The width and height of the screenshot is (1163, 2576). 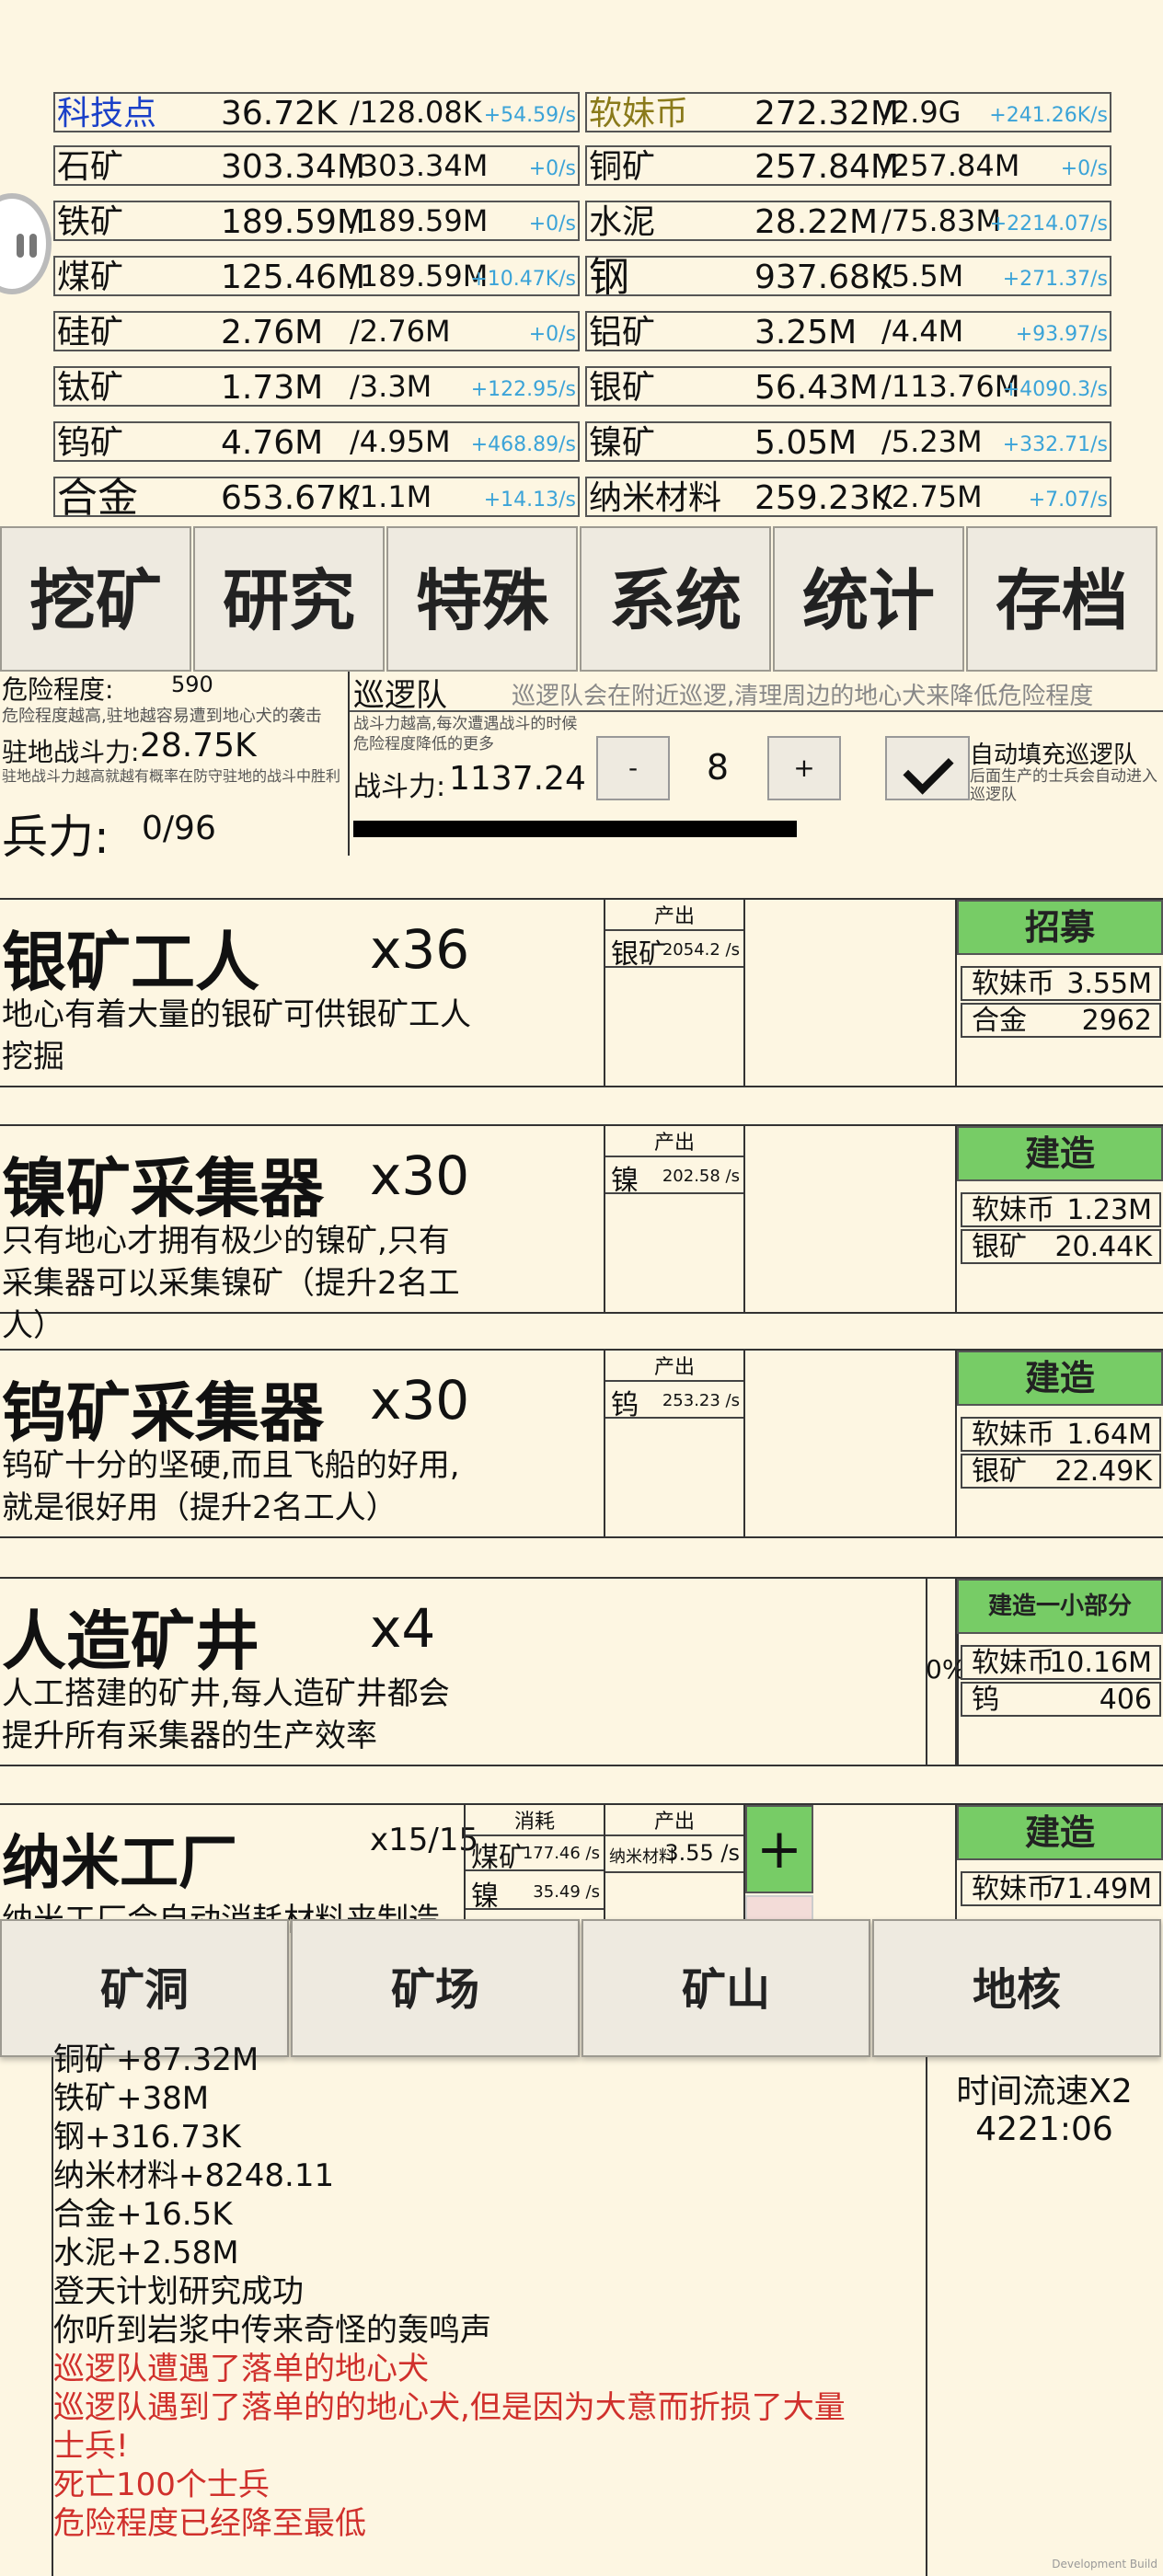 I want to click on cost-value: 1.64M, so click(x=1109, y=1435).